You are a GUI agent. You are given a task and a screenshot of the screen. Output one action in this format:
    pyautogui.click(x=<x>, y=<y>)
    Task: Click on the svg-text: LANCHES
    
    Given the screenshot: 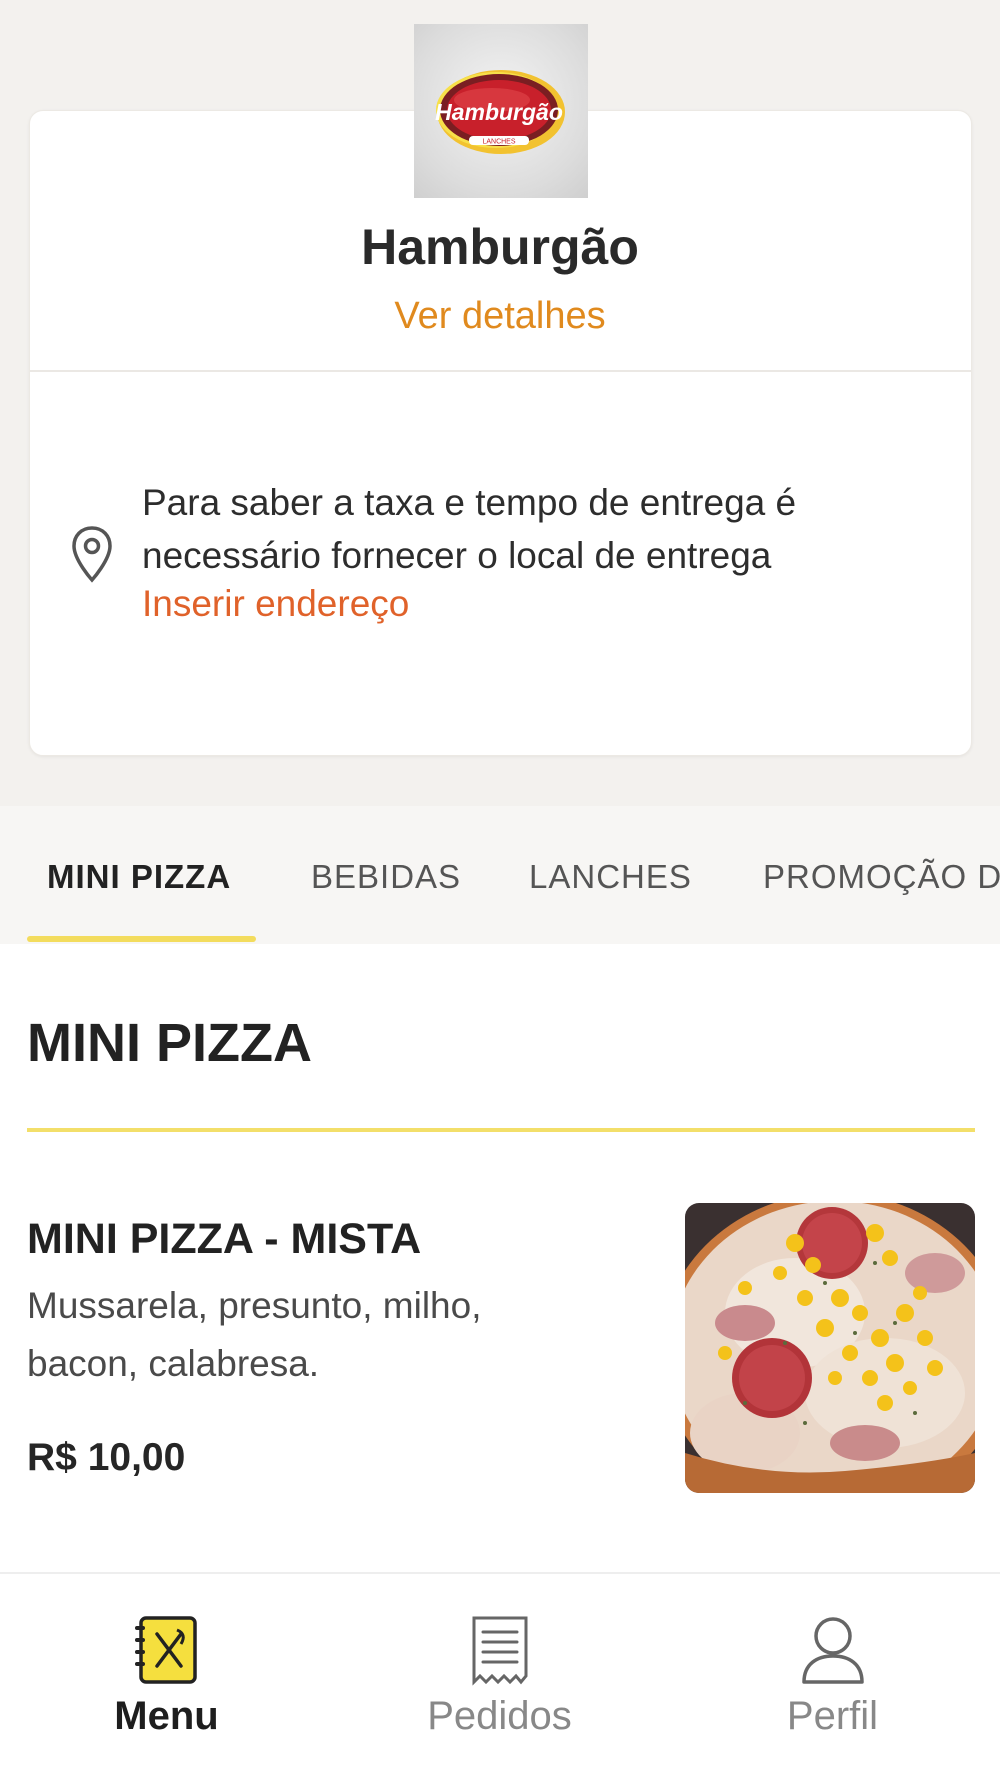 What is the action you would take?
    pyautogui.click(x=498, y=142)
    